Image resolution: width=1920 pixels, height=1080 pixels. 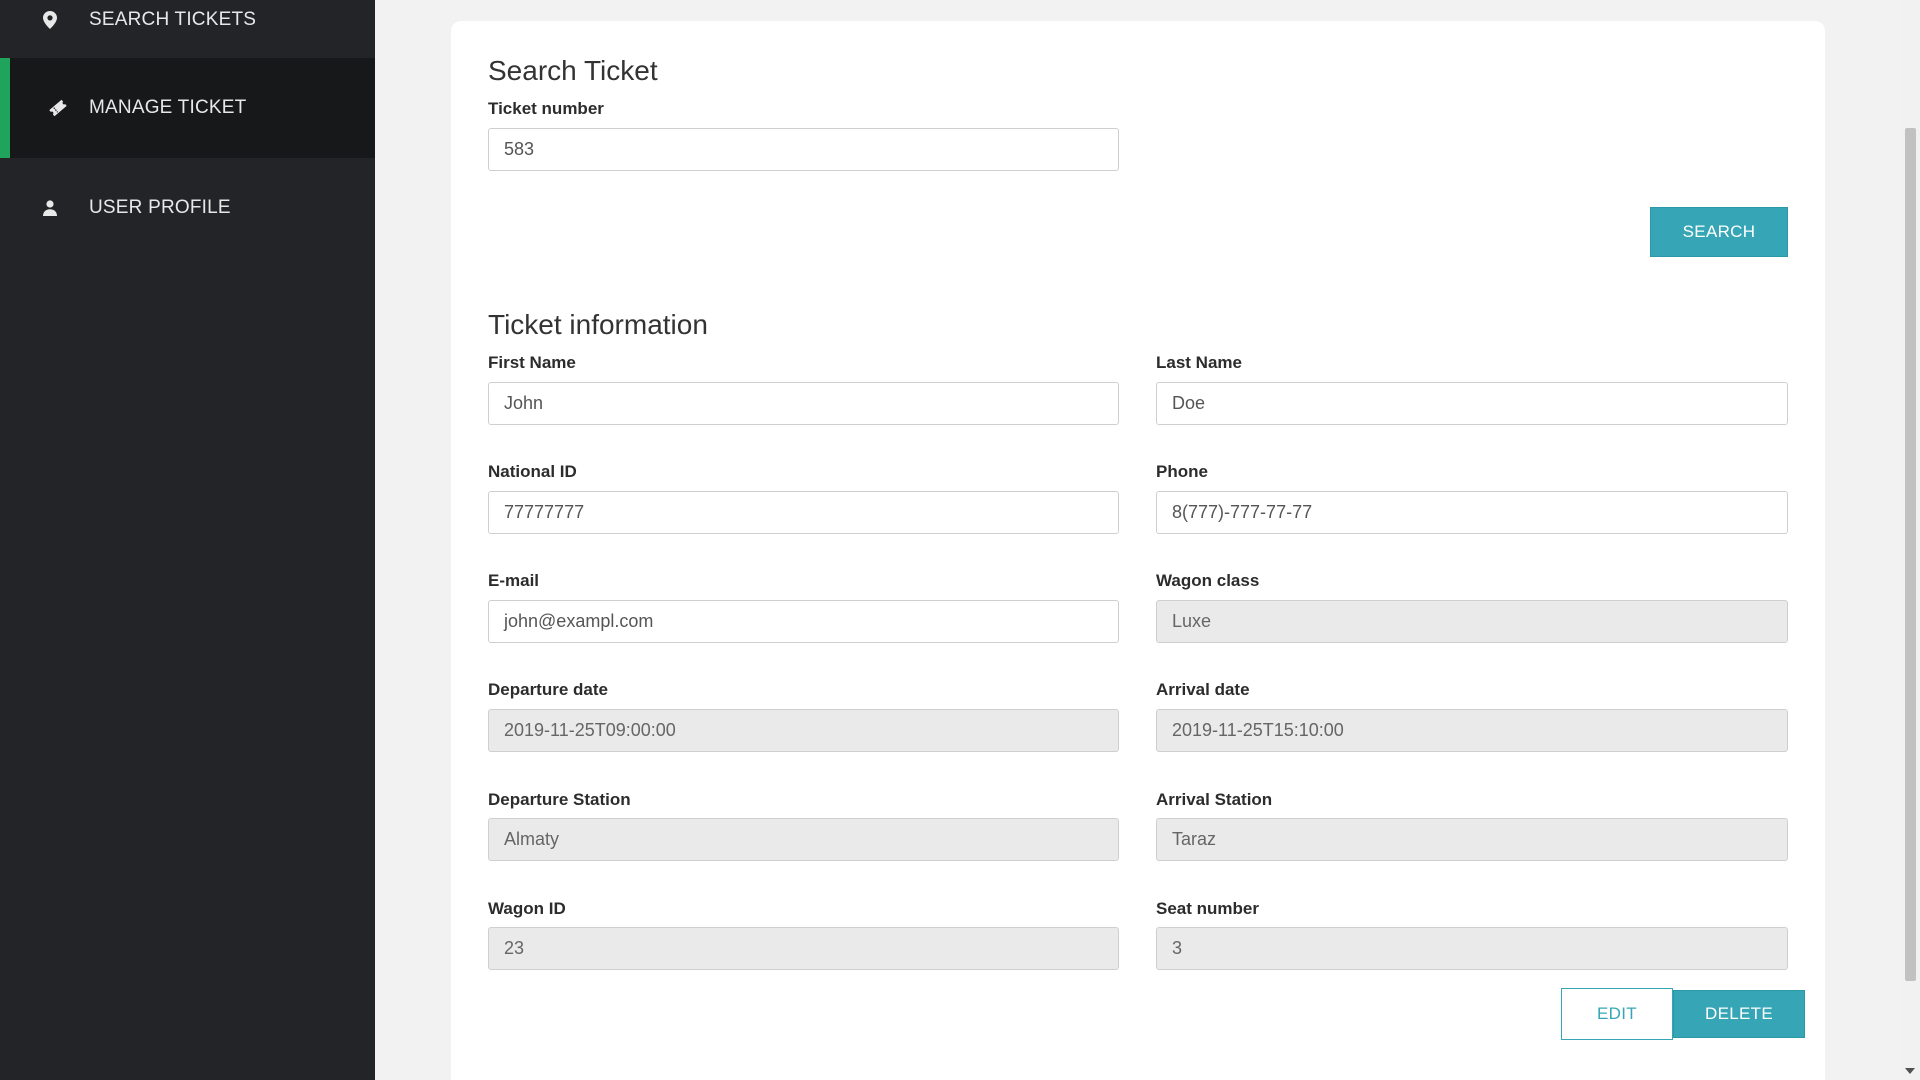 I want to click on arrival-station-field: Taraz, so click(x=1472, y=839).